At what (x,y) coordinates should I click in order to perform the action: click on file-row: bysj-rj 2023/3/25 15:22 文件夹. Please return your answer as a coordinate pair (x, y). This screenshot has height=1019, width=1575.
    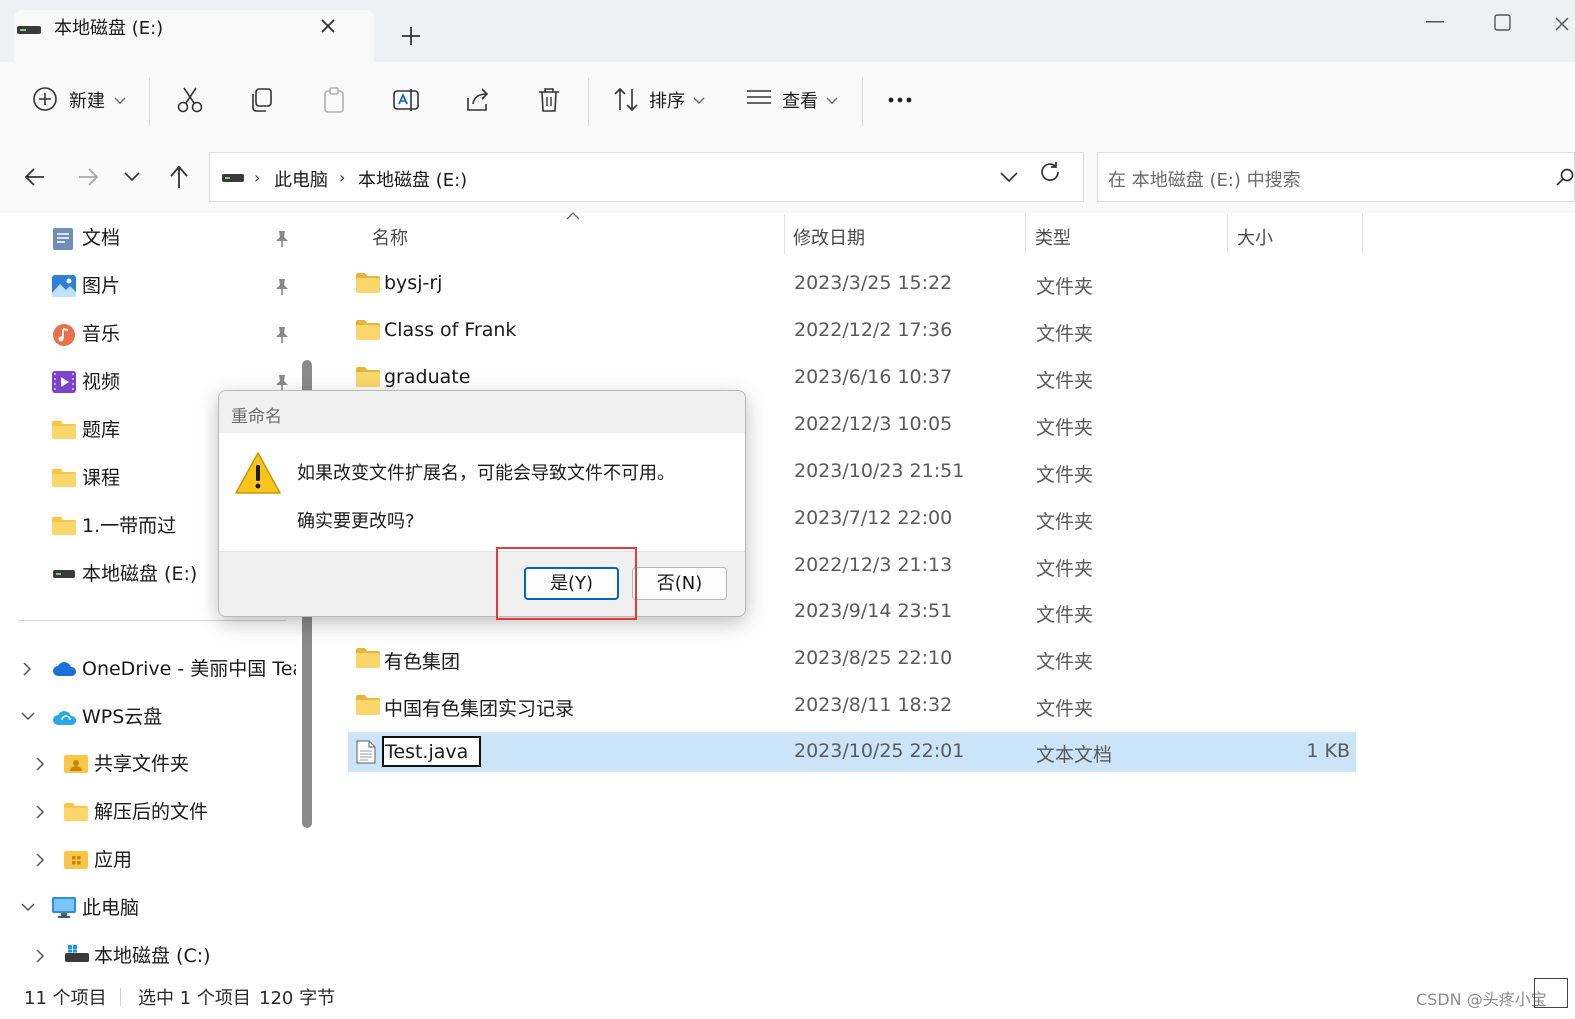
    Looking at the image, I should click on (852, 284).